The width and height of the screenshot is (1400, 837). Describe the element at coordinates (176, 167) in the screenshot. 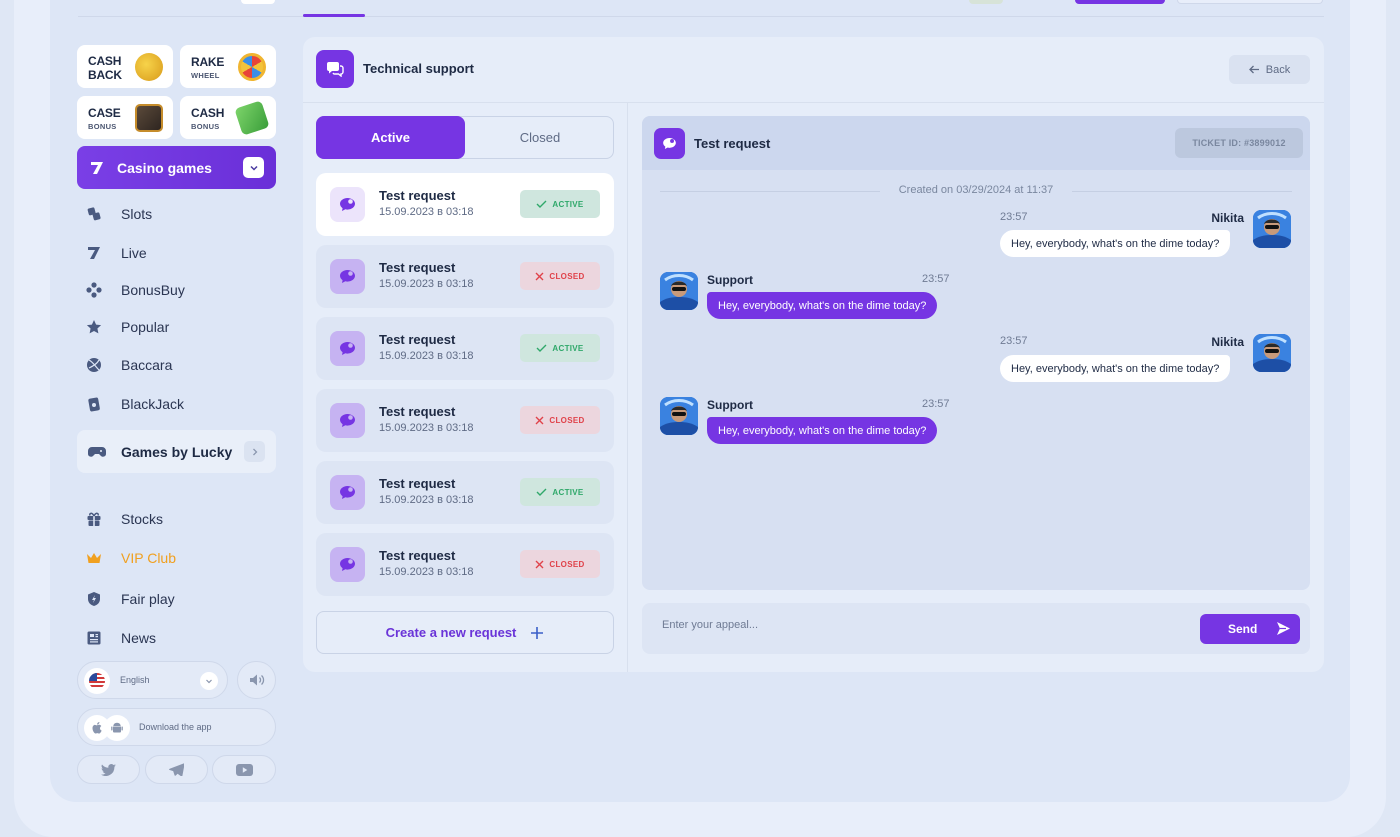

I see `casino-games-dropdown: Casino games` at that location.